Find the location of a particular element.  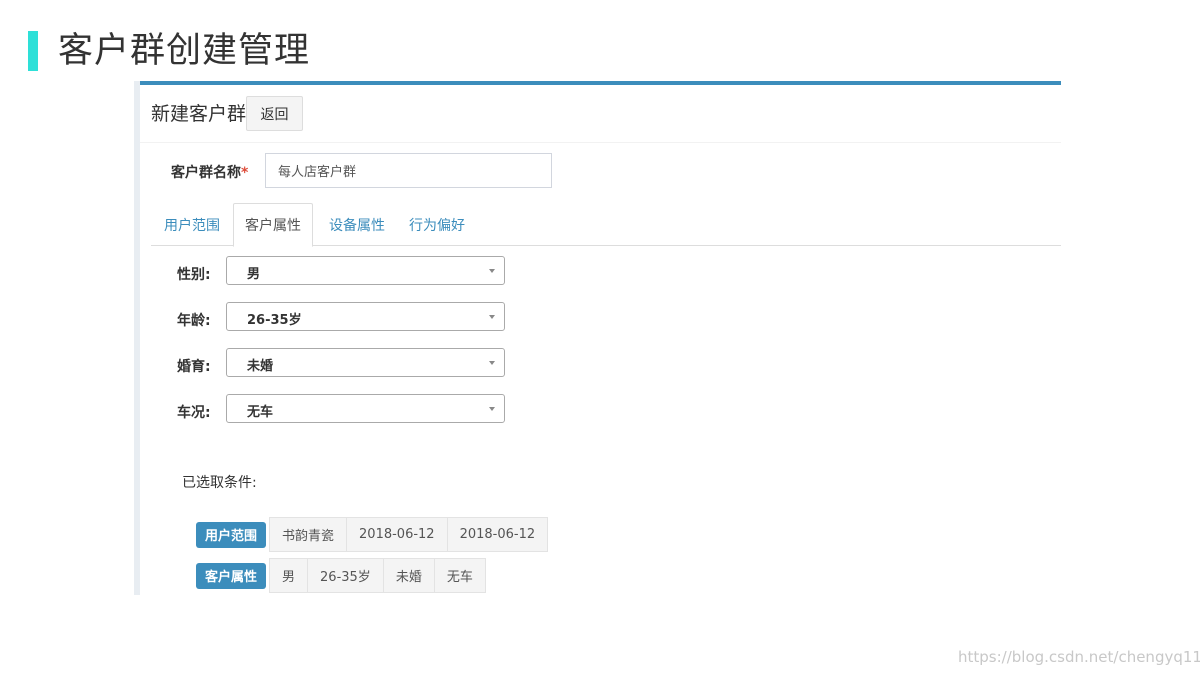

marital-select-value: 未婚 is located at coordinates (260, 366).